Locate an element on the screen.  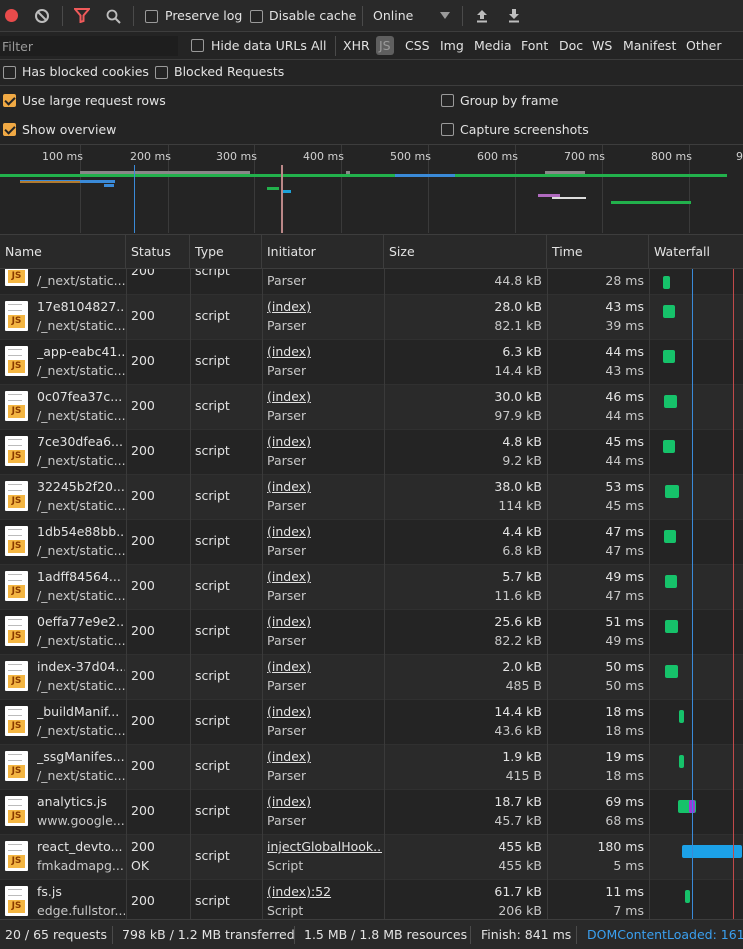
filter-type-all: All is located at coordinates (319, 45).